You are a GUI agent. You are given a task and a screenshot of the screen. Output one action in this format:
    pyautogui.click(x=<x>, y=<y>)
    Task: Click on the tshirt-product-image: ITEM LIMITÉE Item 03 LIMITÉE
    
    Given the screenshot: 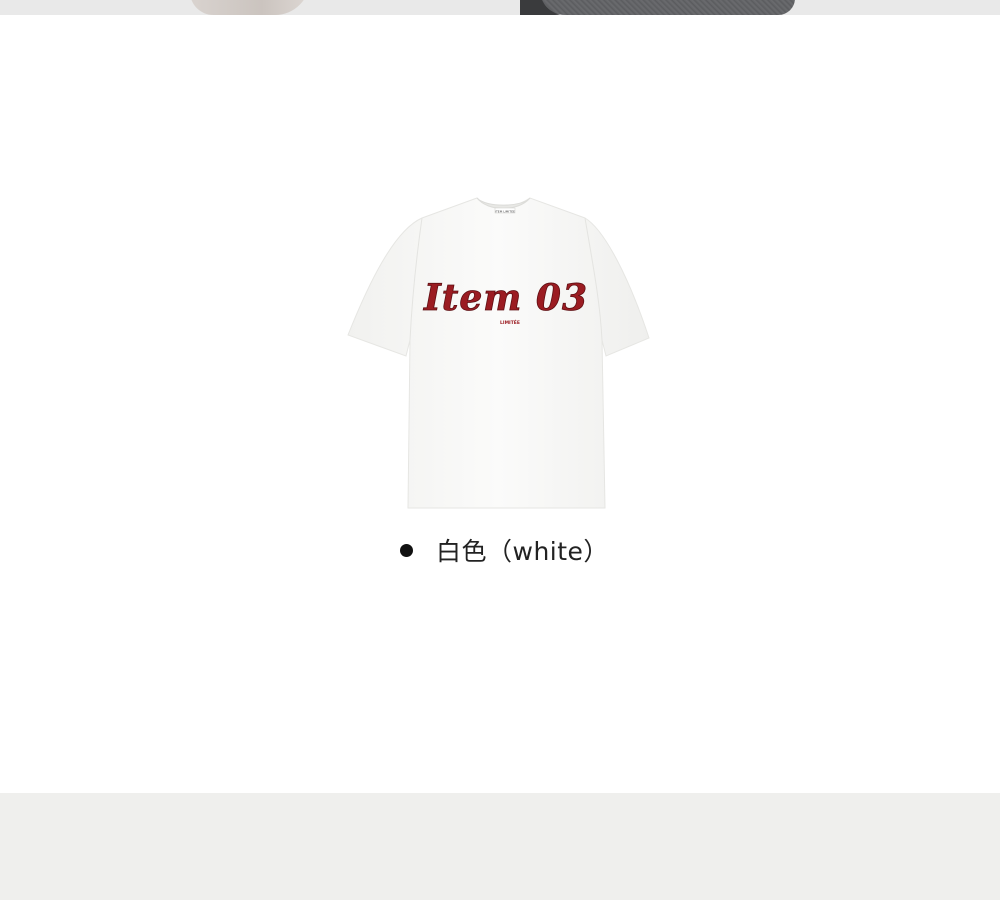 What is the action you would take?
    pyautogui.click(x=500, y=352)
    